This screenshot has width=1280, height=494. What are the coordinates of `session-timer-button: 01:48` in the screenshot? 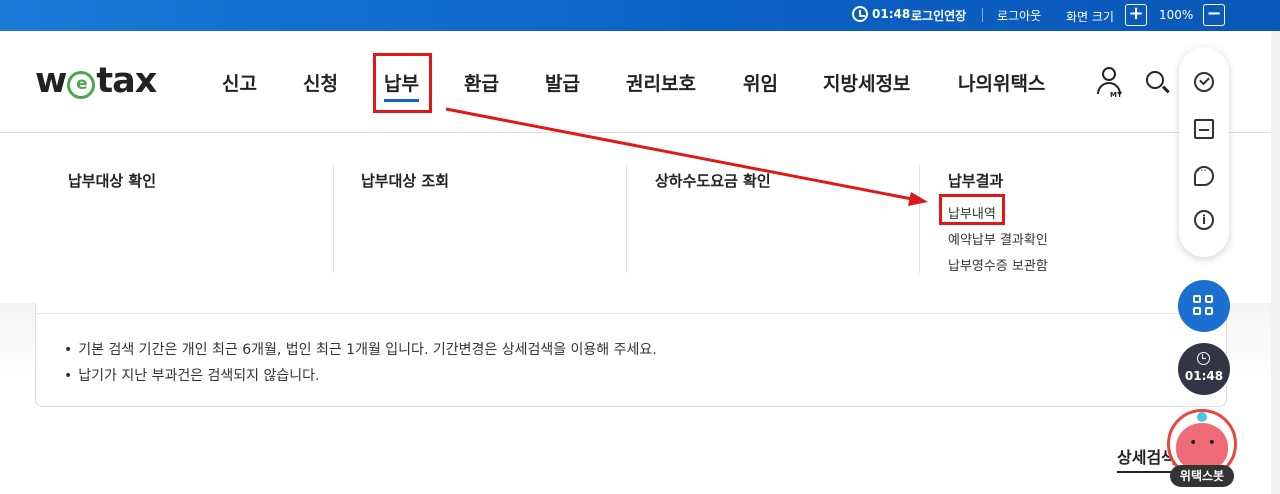 It's located at (1204, 369).